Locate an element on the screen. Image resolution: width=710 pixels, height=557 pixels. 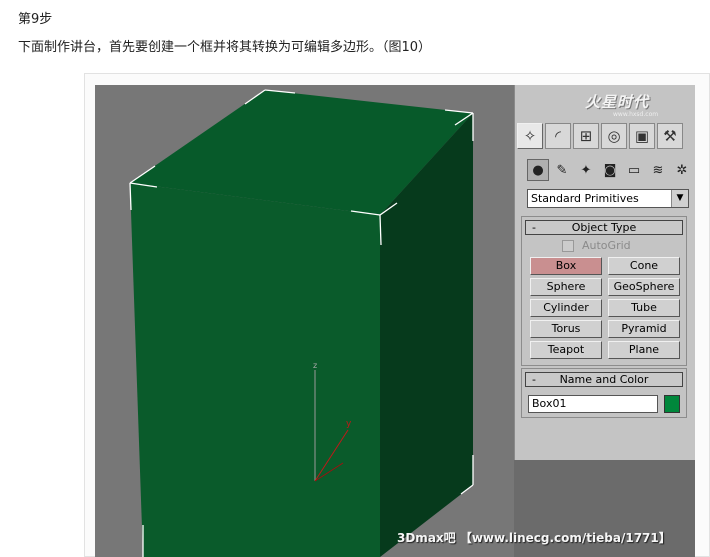
category-dropdown: Standard Primitives ▼ is located at coordinates (608, 198).